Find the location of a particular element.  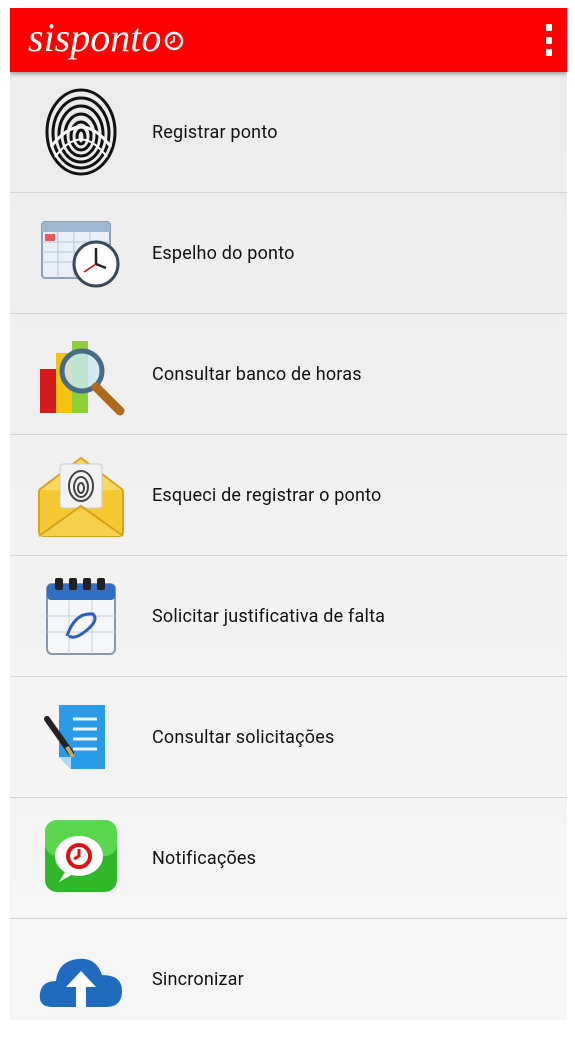

menu-item-notificacoes: Notificações is located at coordinates (288, 858).